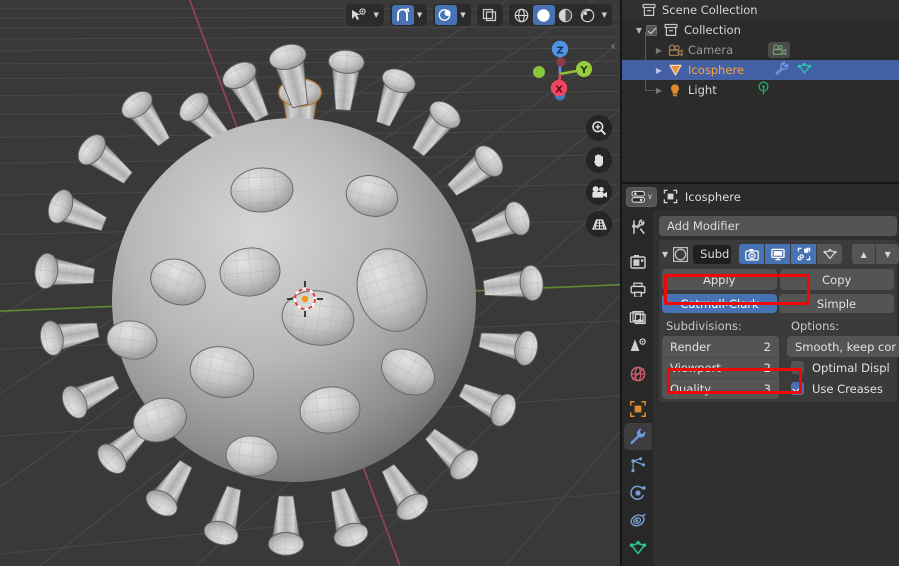  What do you see at coordinates (359, 15) in the screenshot?
I see `visibility-selectability-icon` at bounding box center [359, 15].